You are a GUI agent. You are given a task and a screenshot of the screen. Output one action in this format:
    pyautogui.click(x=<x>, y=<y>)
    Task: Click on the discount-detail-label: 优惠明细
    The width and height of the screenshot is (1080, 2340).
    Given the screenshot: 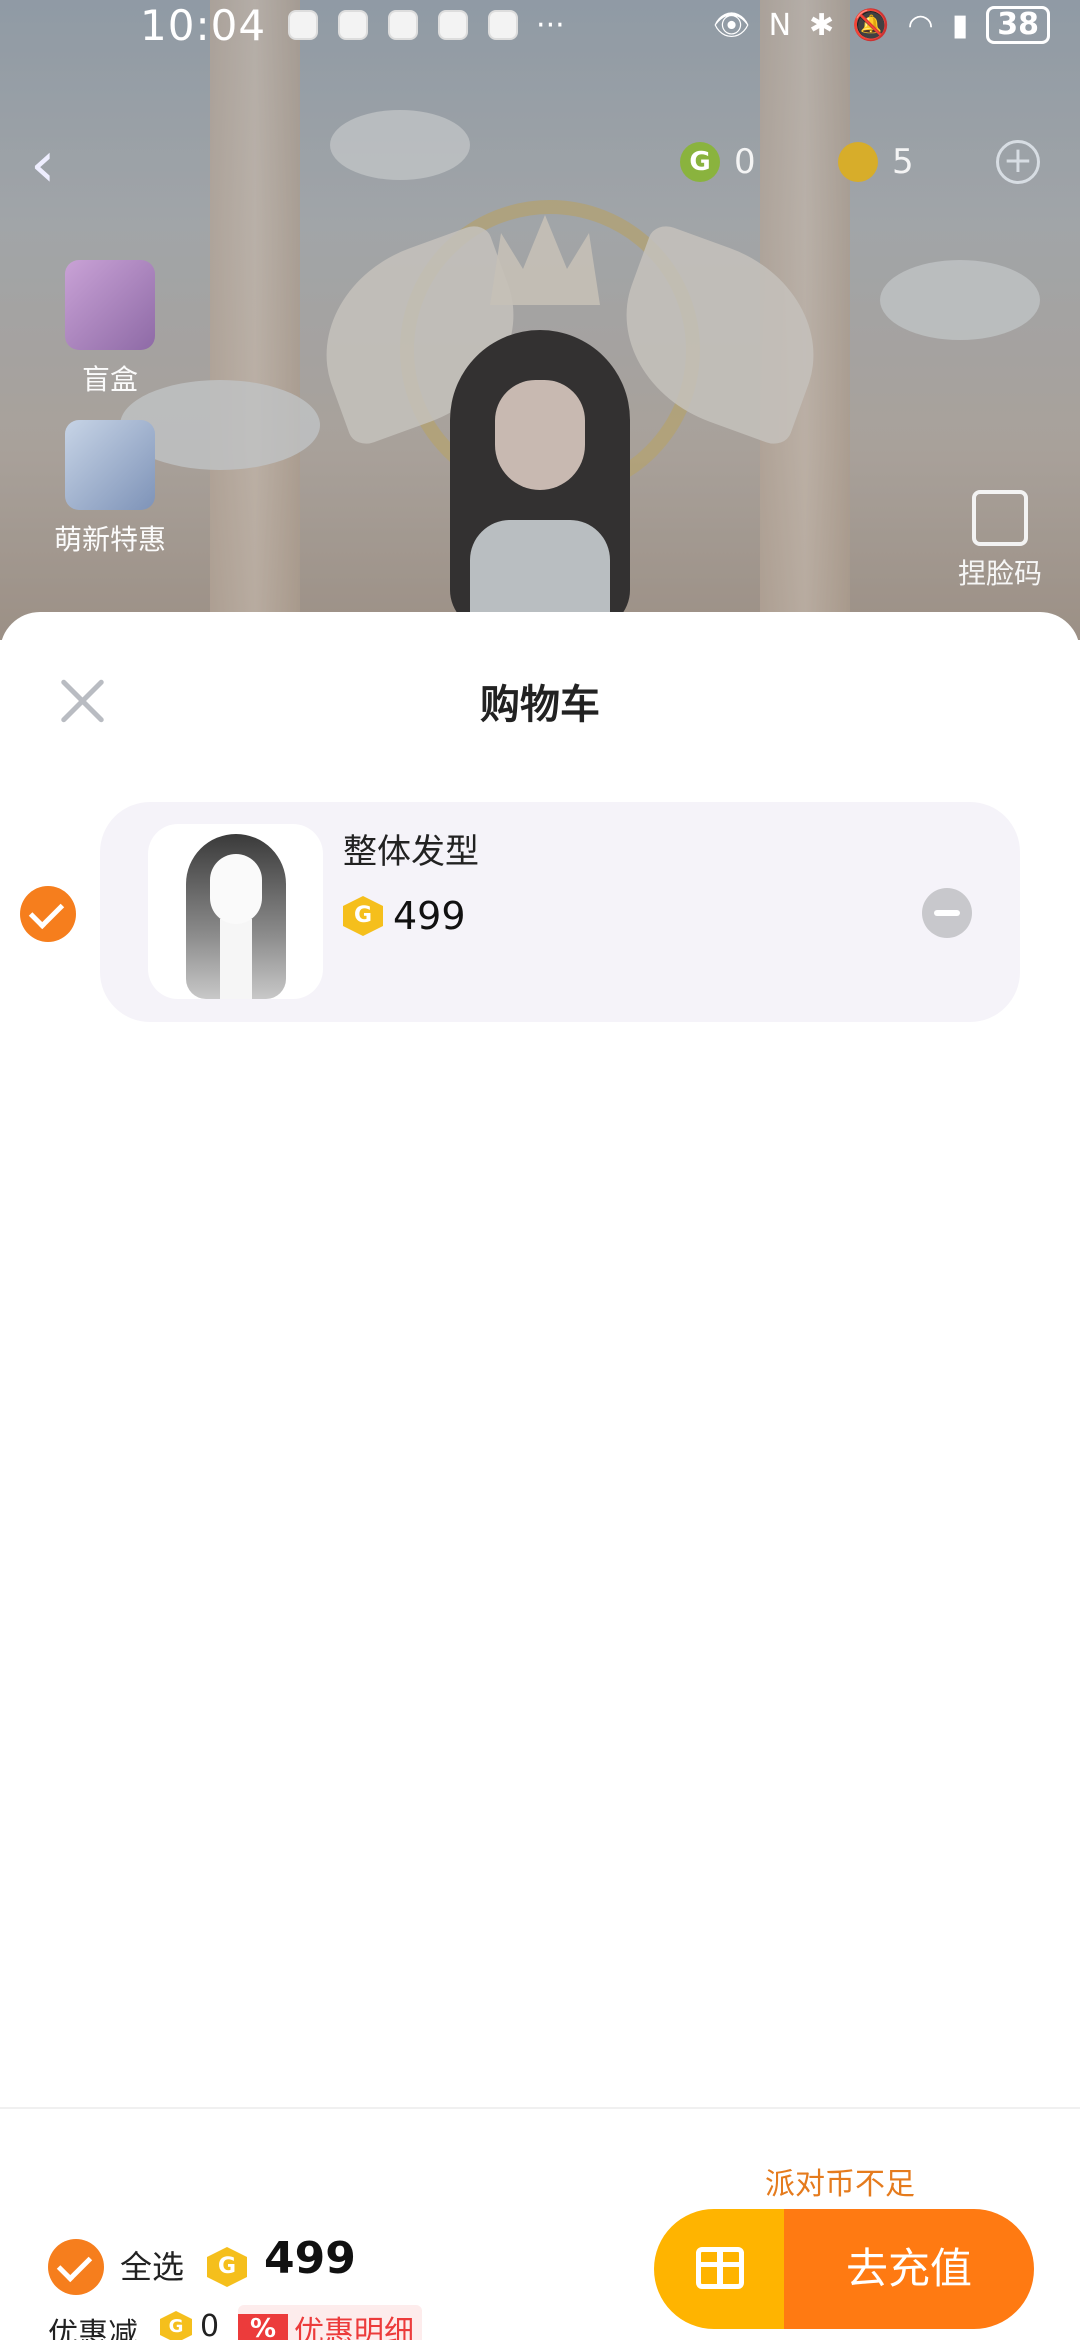 What is the action you would take?
    pyautogui.click(x=354, y=2327)
    